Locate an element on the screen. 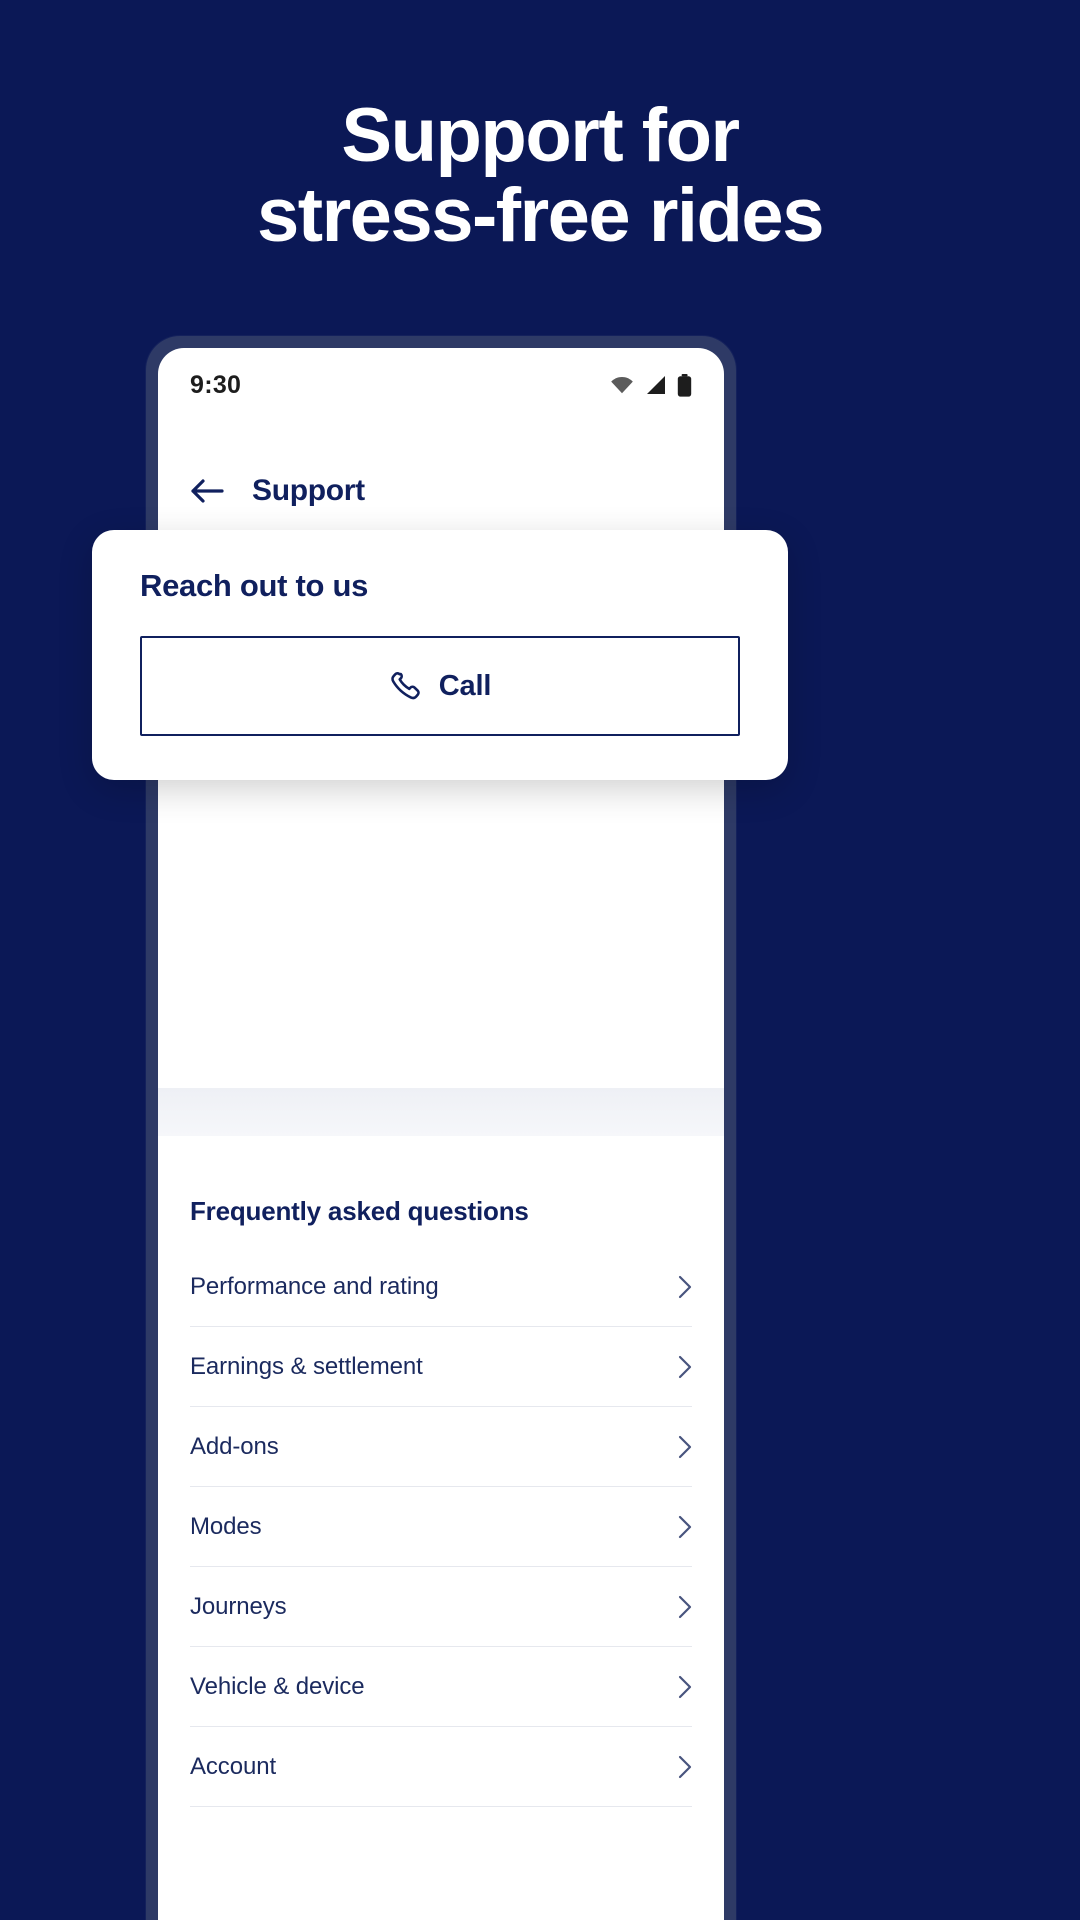 This screenshot has height=1920, width=1080. nav-bar: Support is located at coordinates (441, 491).